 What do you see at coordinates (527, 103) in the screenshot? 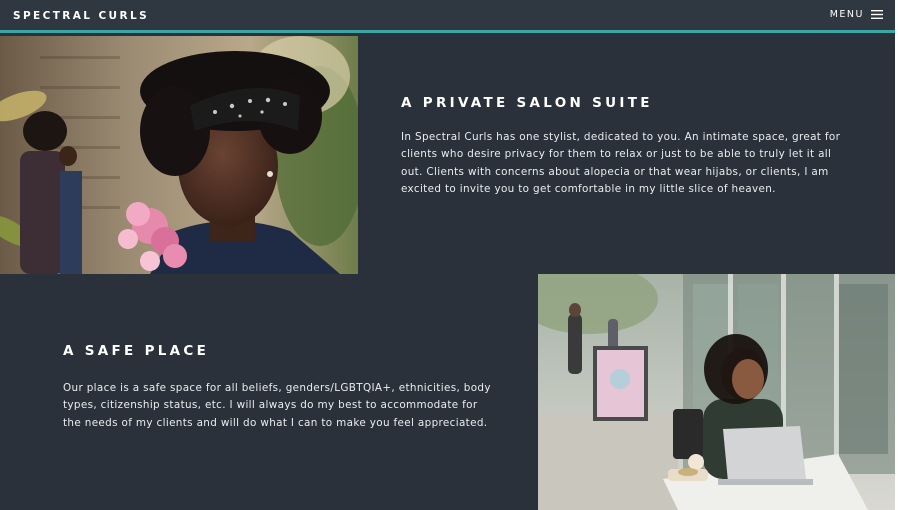
I see `section-heading: A PRIVATE SALON SUITE` at bounding box center [527, 103].